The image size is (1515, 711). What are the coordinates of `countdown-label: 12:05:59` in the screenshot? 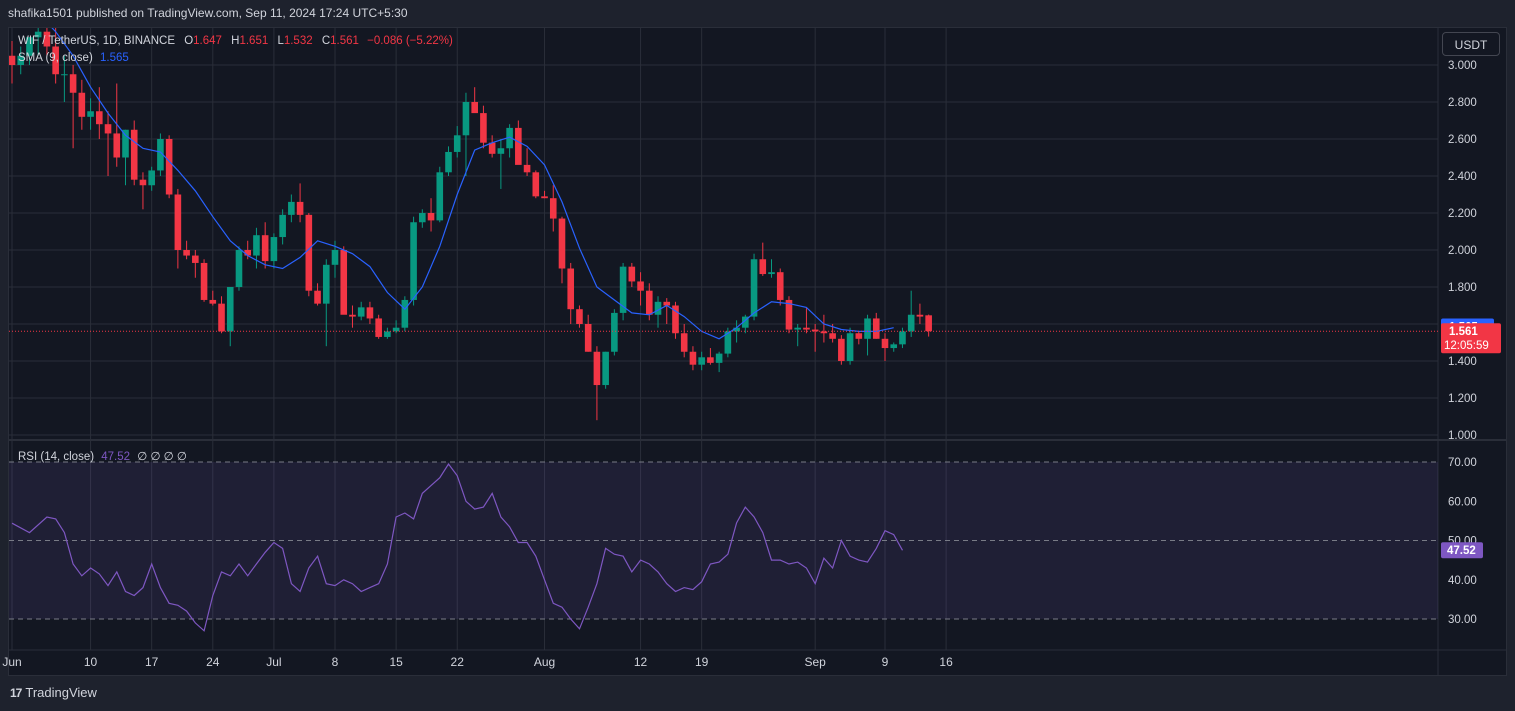 It's located at (1466, 346).